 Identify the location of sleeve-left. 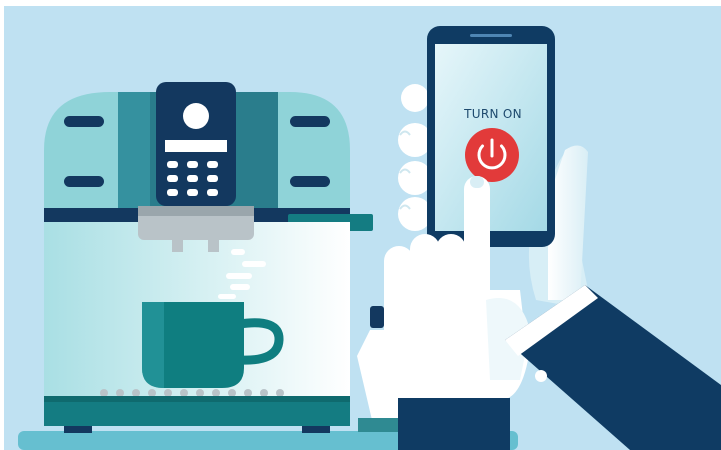
(454, 424).